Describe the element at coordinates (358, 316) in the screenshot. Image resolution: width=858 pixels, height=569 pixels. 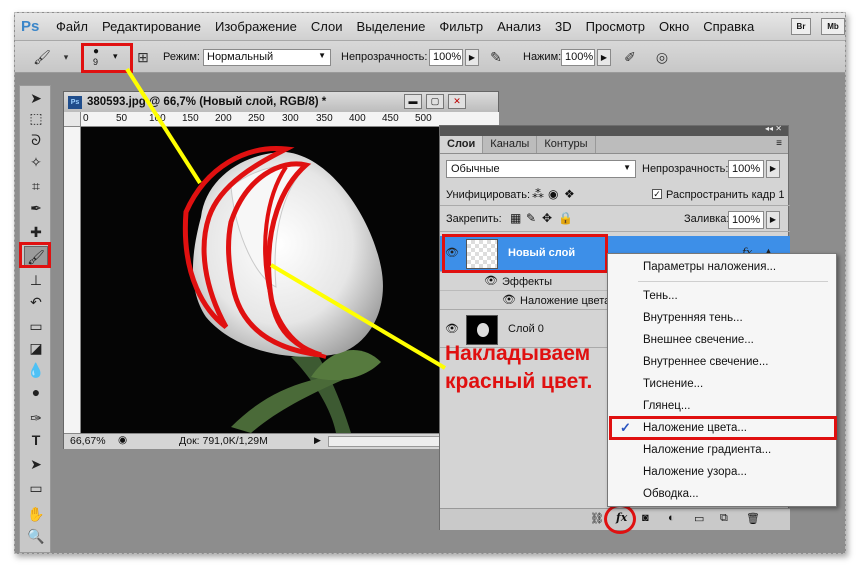
I see `pointer-line-caption` at that location.